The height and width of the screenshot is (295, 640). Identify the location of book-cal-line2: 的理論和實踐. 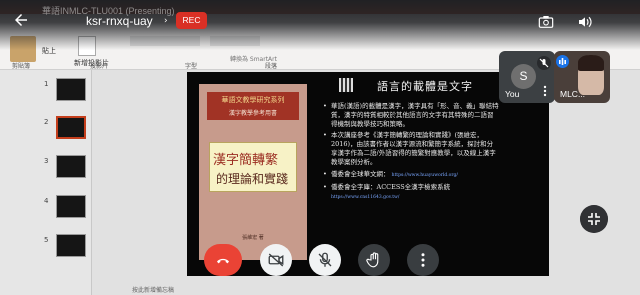
(252, 179).